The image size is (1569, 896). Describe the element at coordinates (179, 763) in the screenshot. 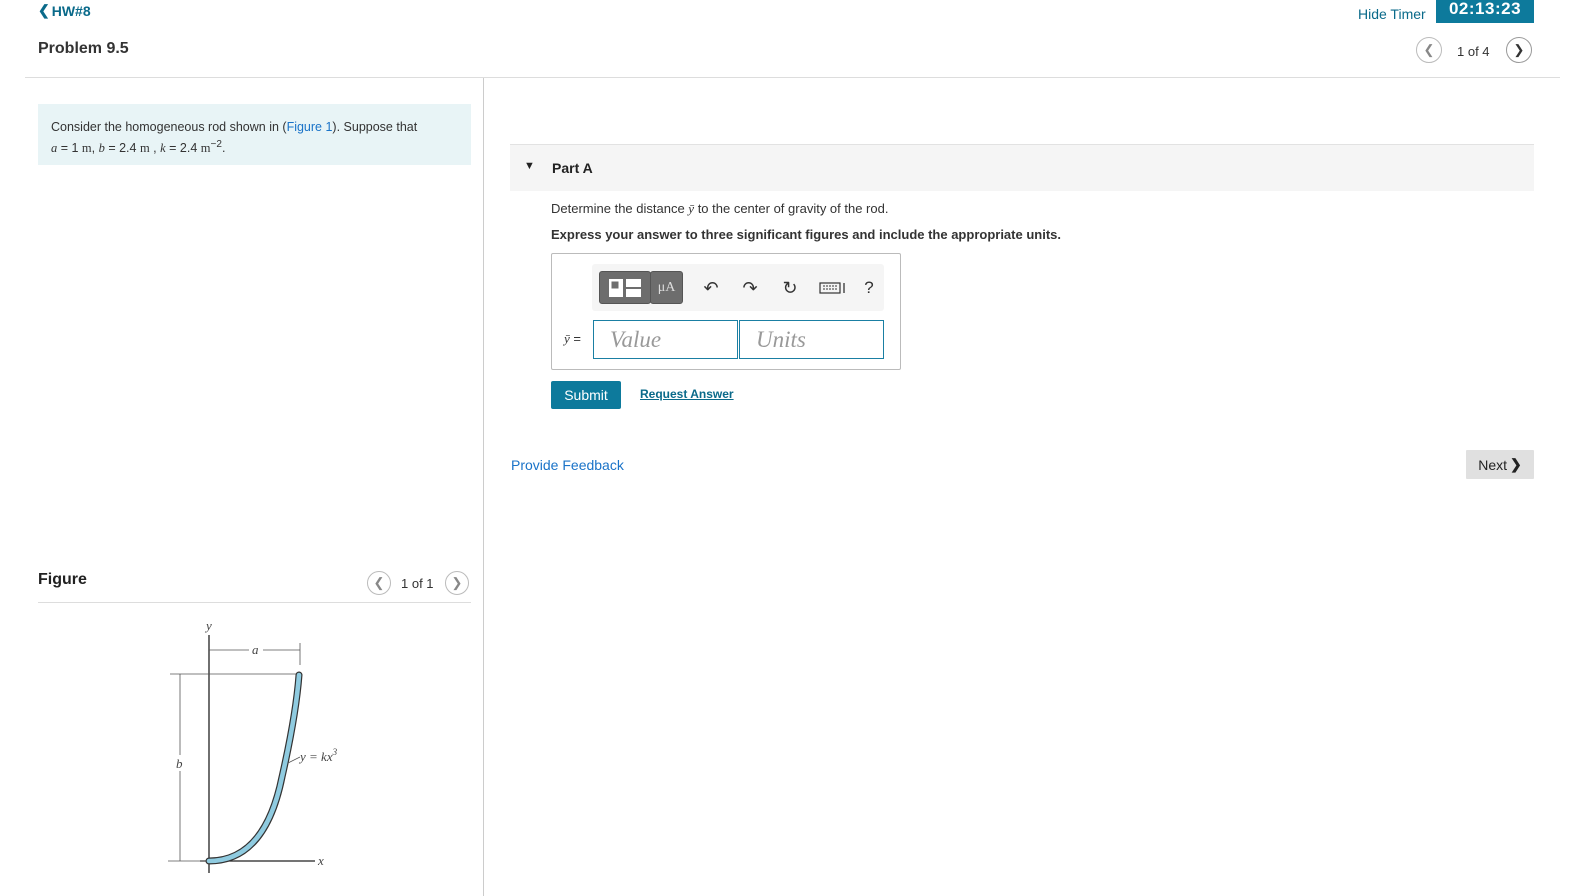

I see `b-label: b` at that location.